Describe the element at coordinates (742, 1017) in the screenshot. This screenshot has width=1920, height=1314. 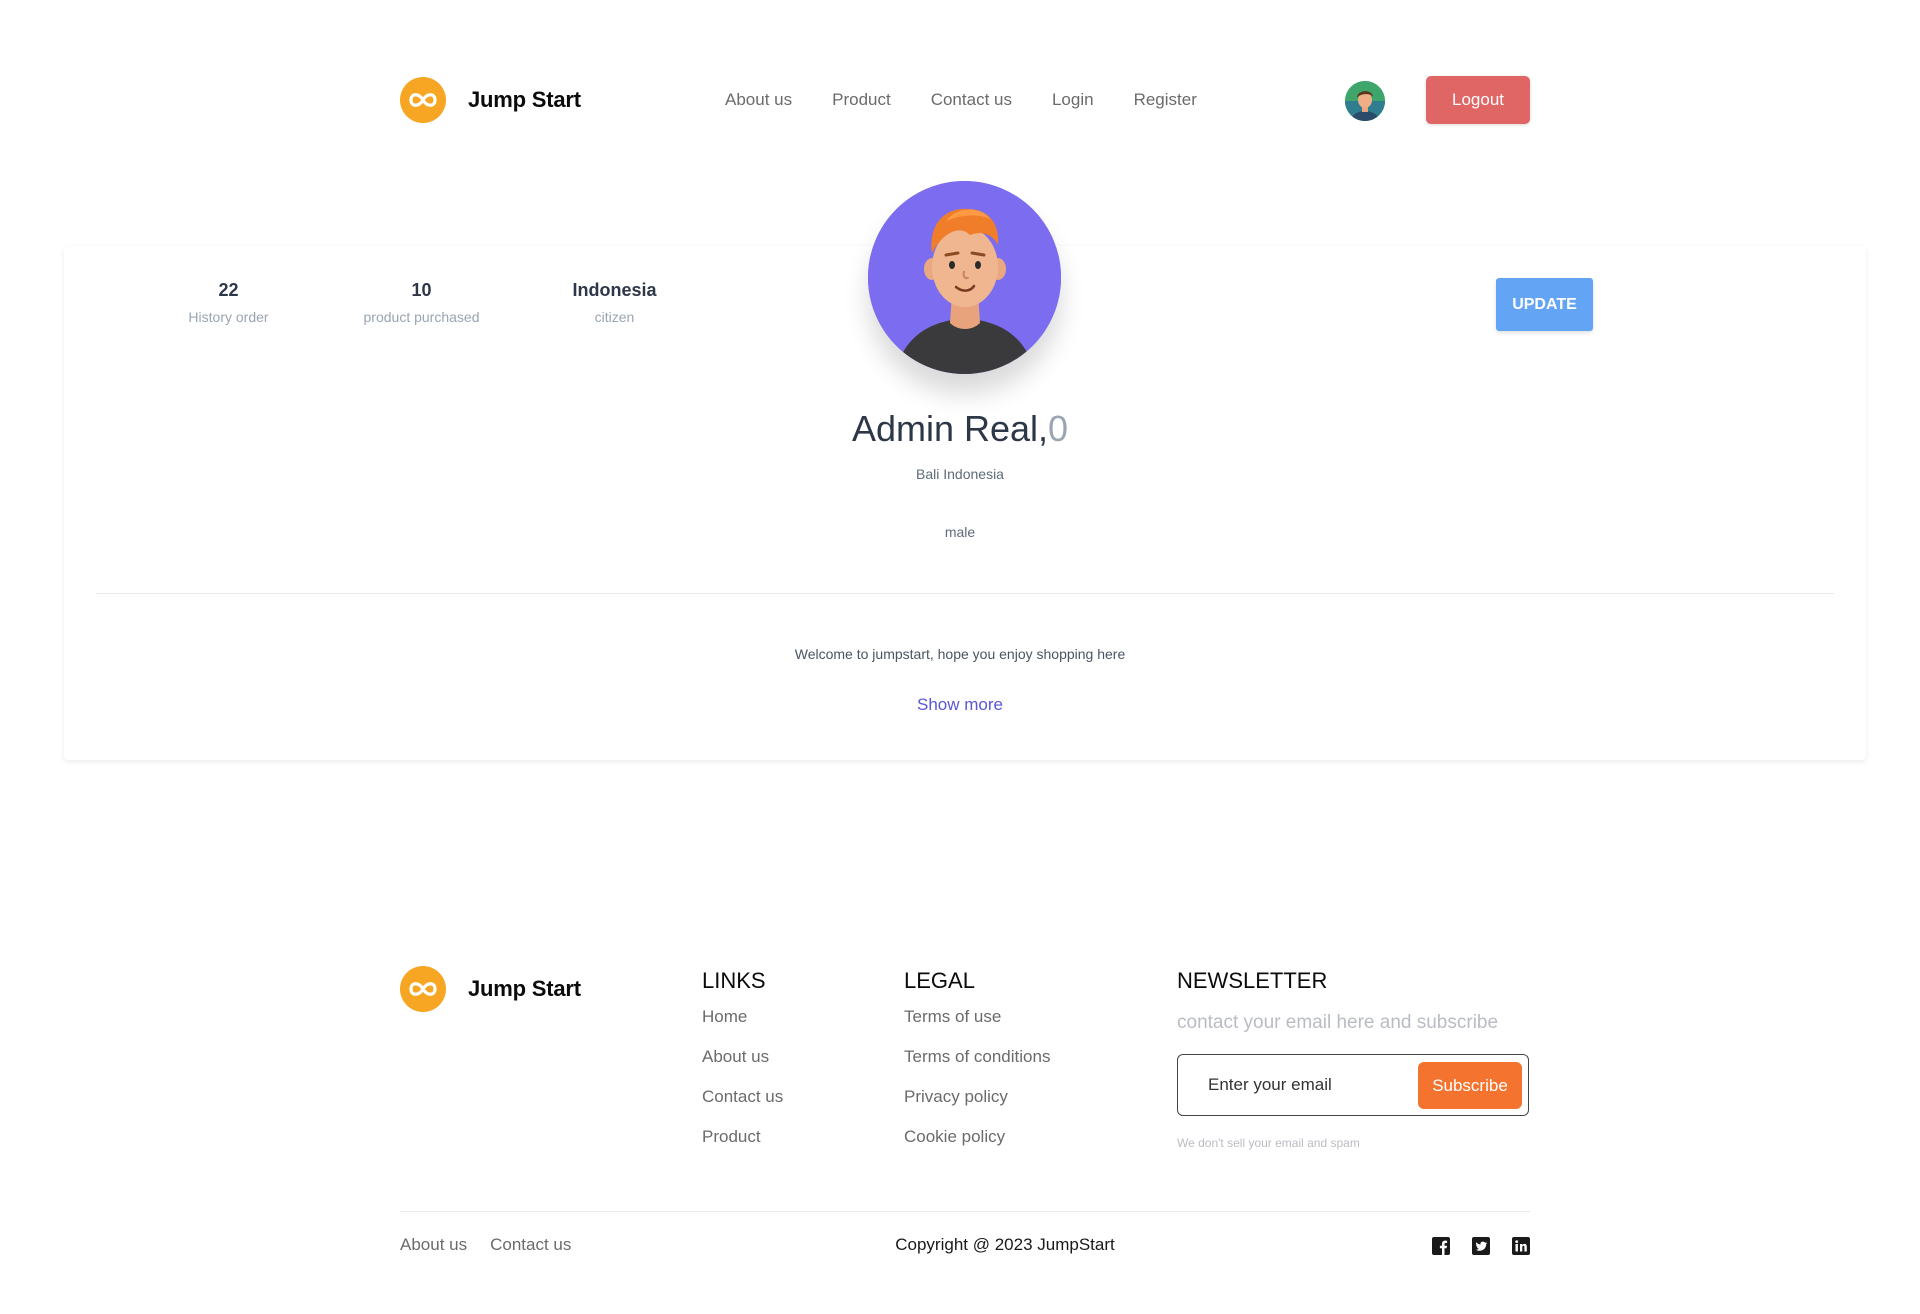
I see `footer-link-home: Home` at that location.